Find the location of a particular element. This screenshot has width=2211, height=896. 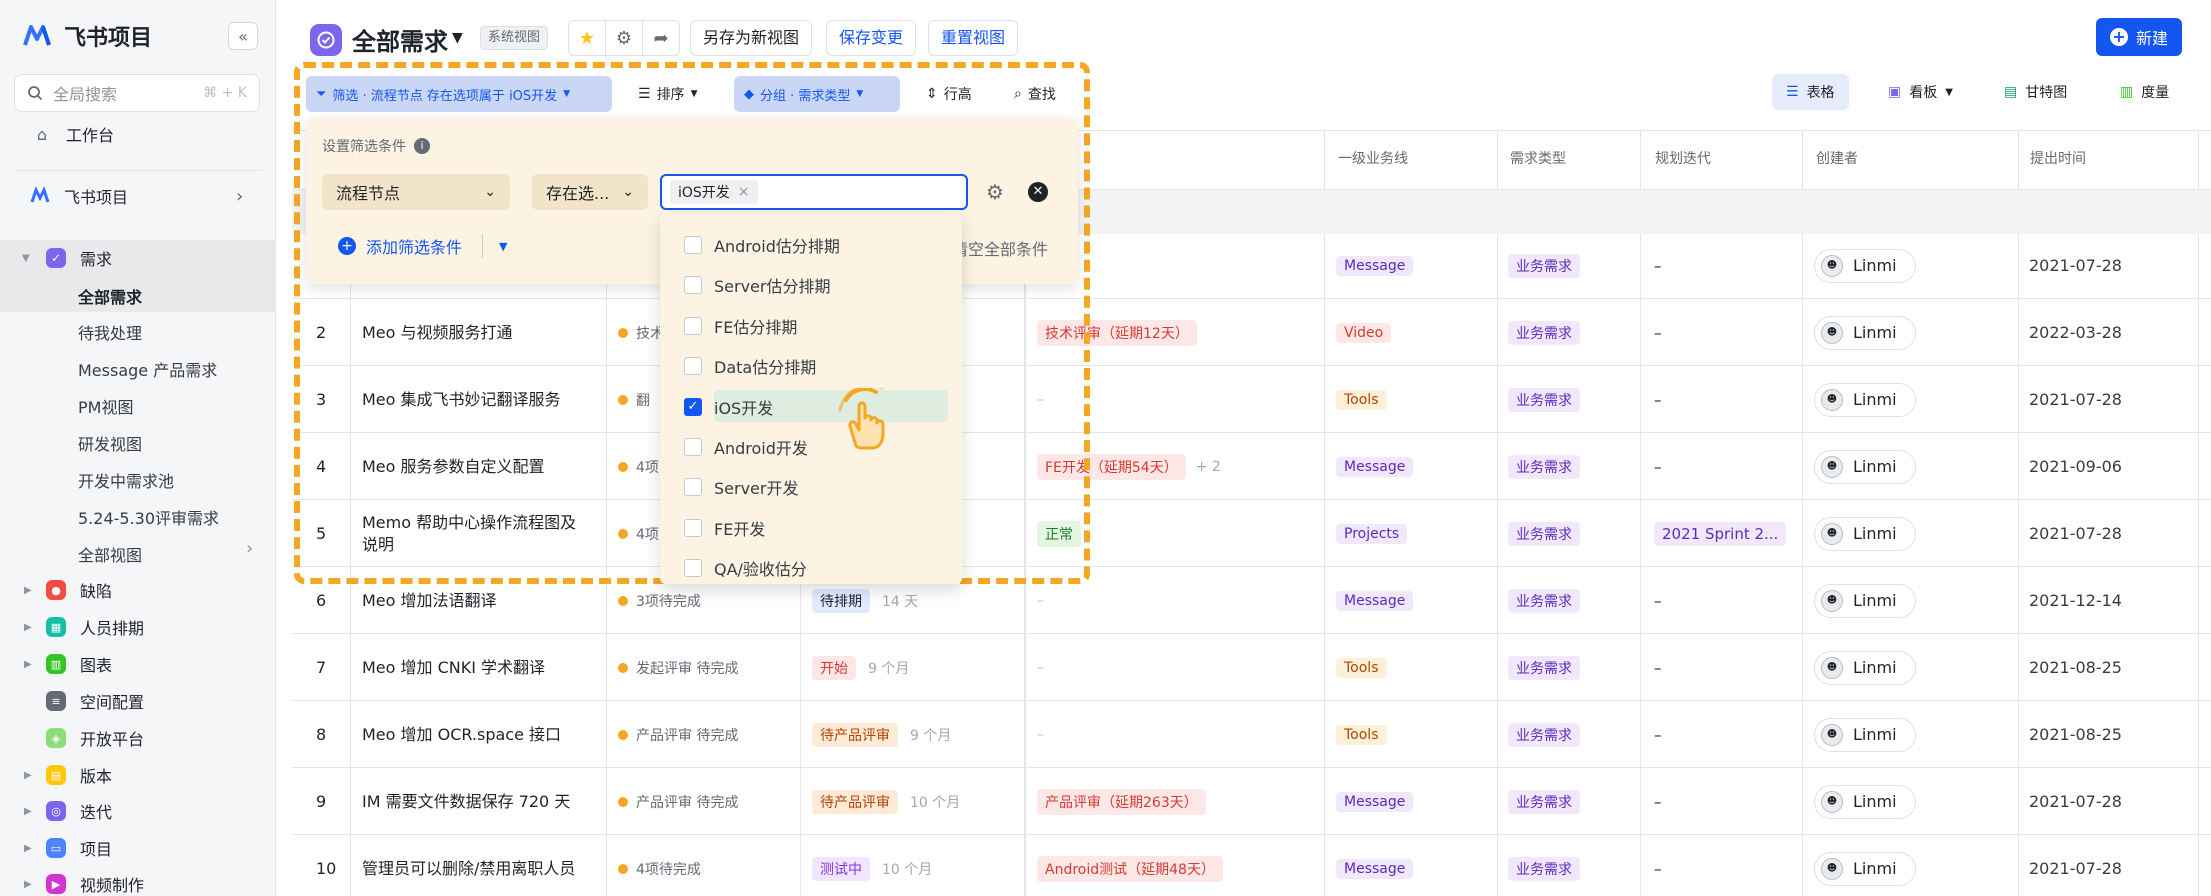

filter-option: QA/验收估分 is located at coordinates (745, 567).